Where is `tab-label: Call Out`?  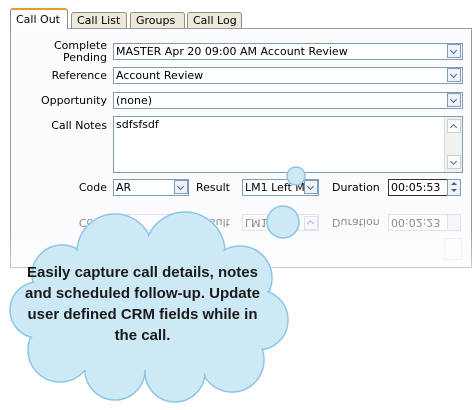
tab-label: Call Out is located at coordinates (38, 19).